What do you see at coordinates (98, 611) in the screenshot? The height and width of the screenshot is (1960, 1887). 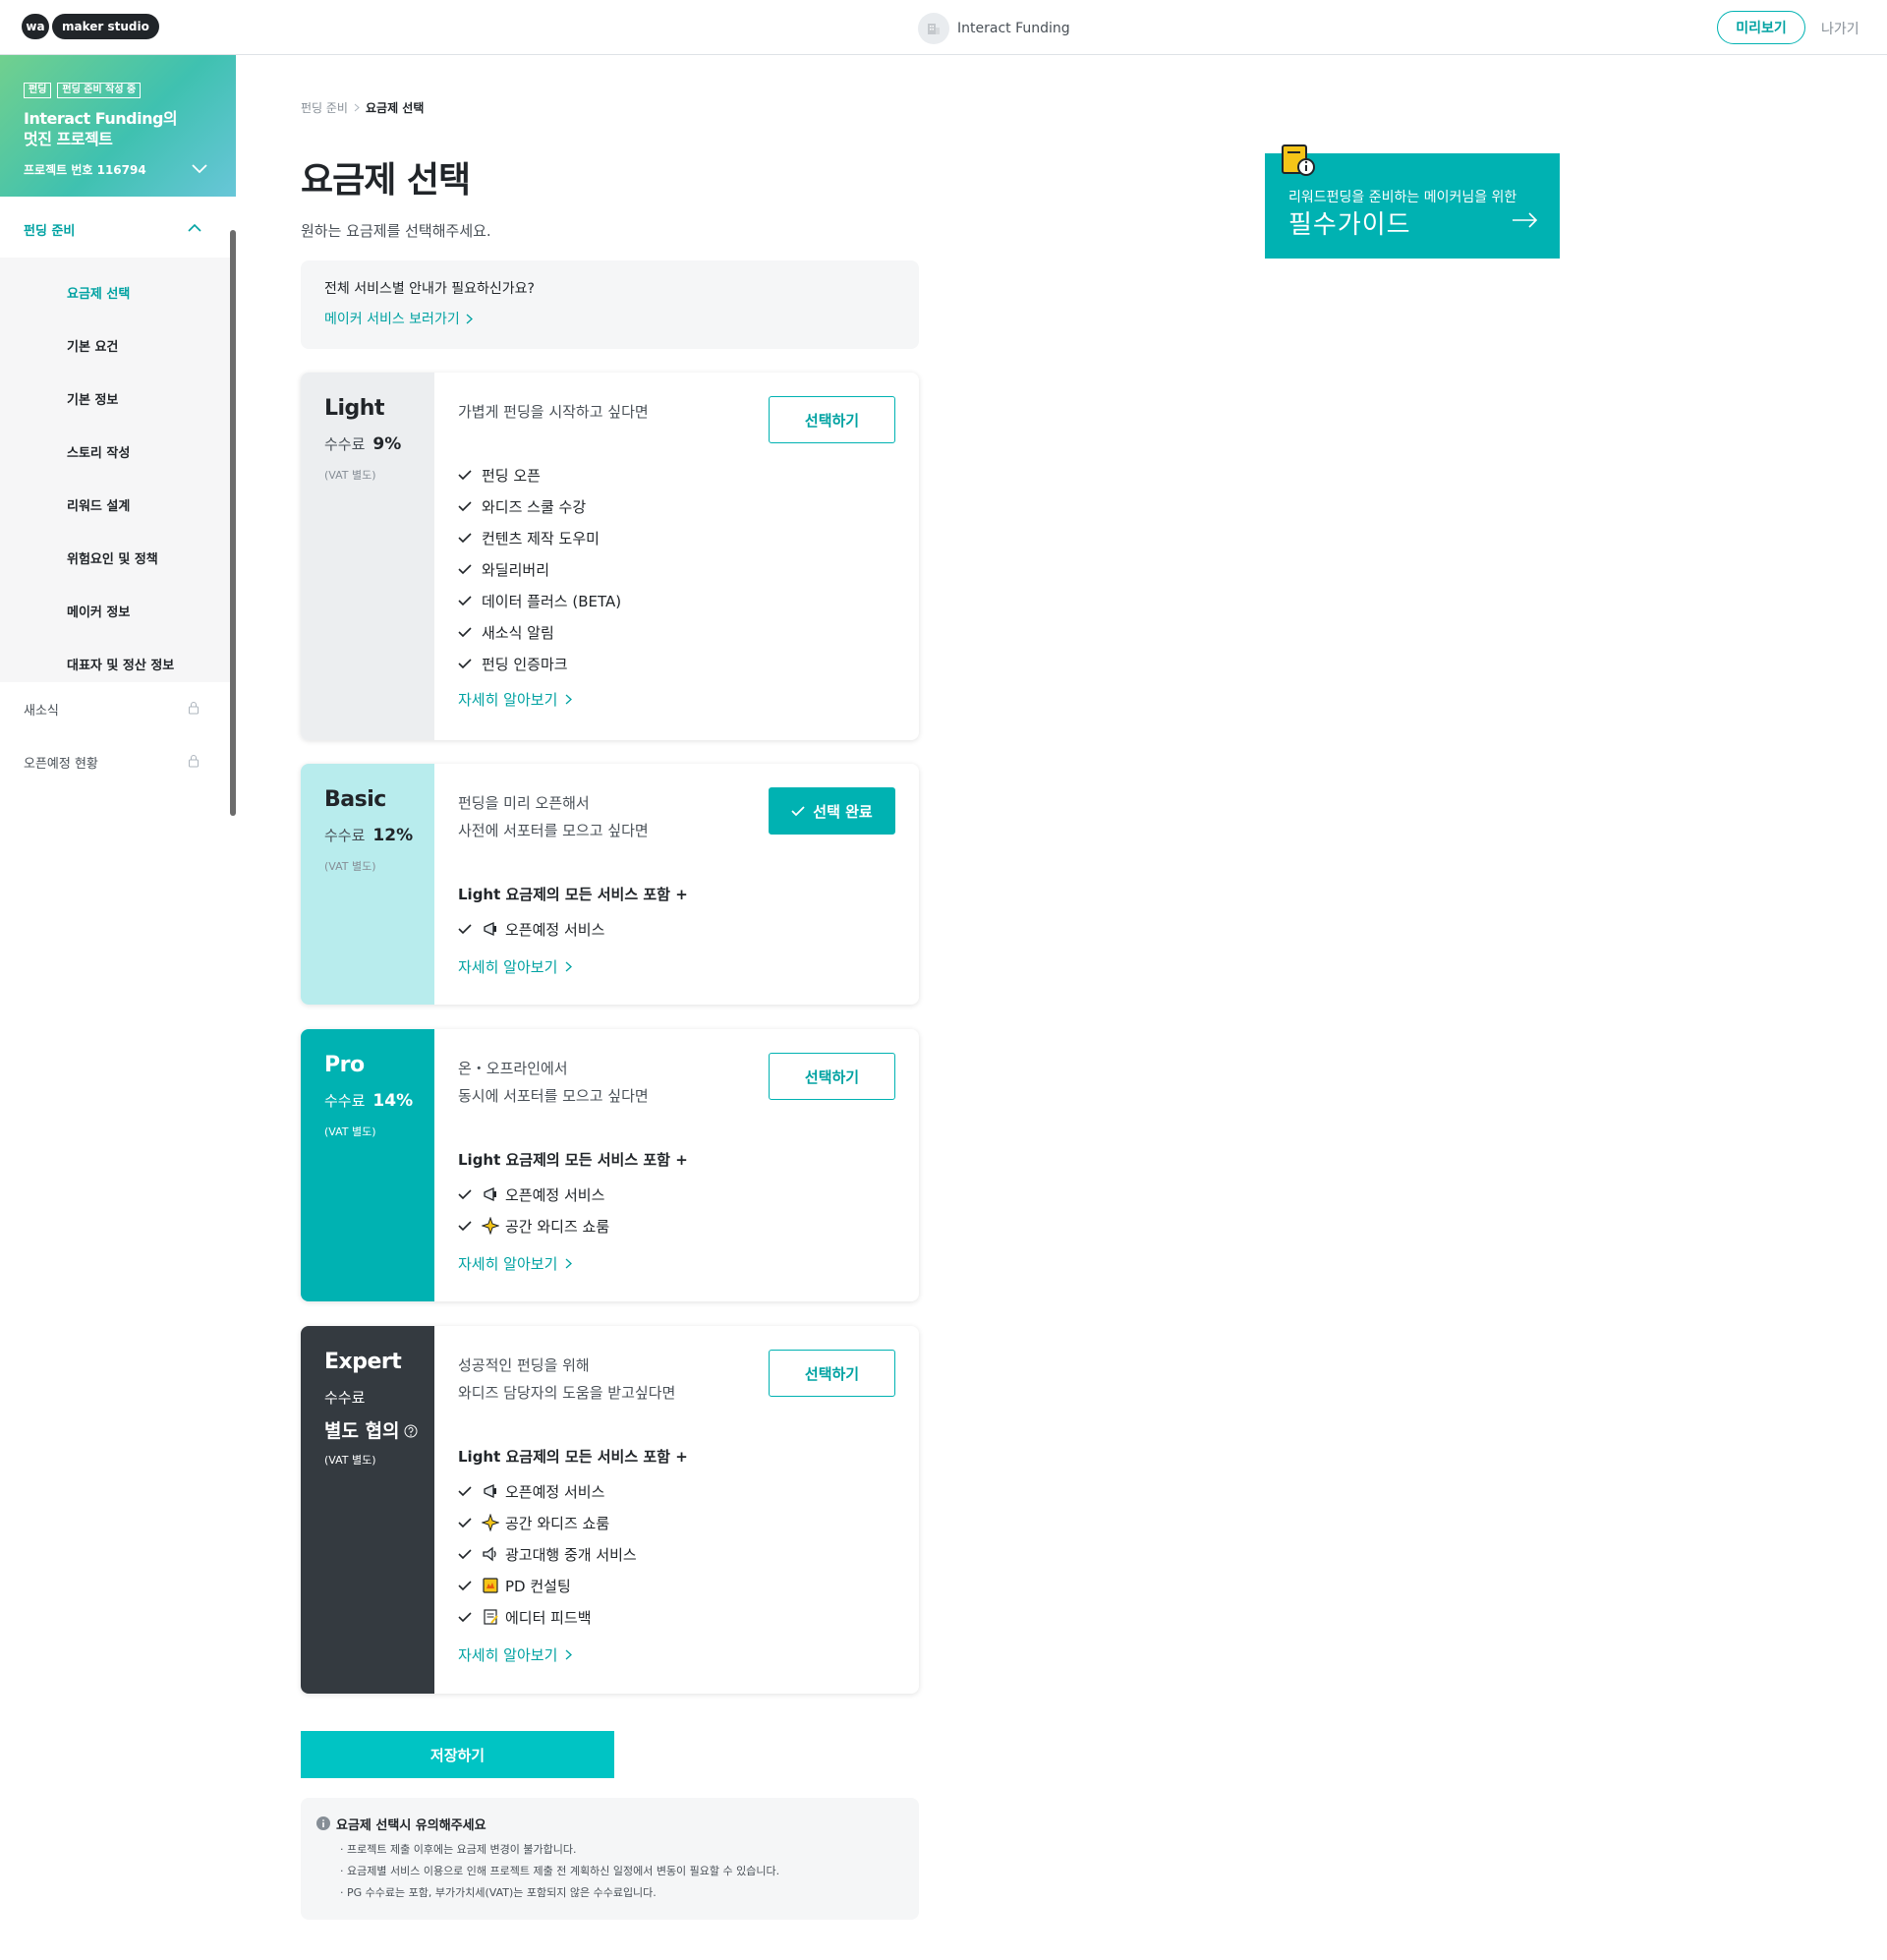 I see `sidebar-item-maker-info: 메이커 정보` at bounding box center [98, 611].